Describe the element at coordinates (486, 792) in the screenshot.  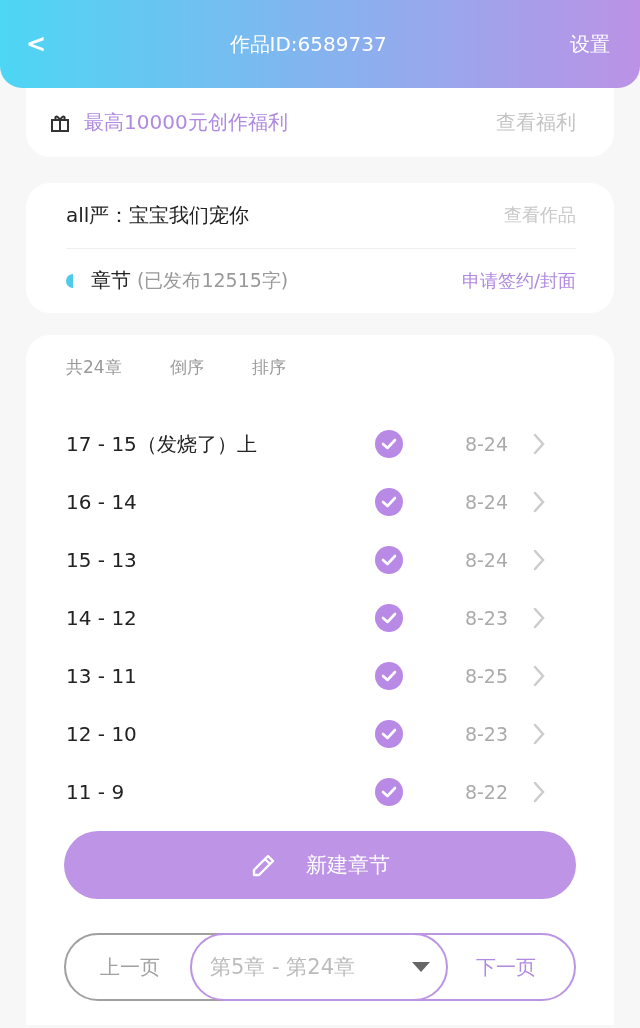
I see `chapter-date: 8-22` at that location.